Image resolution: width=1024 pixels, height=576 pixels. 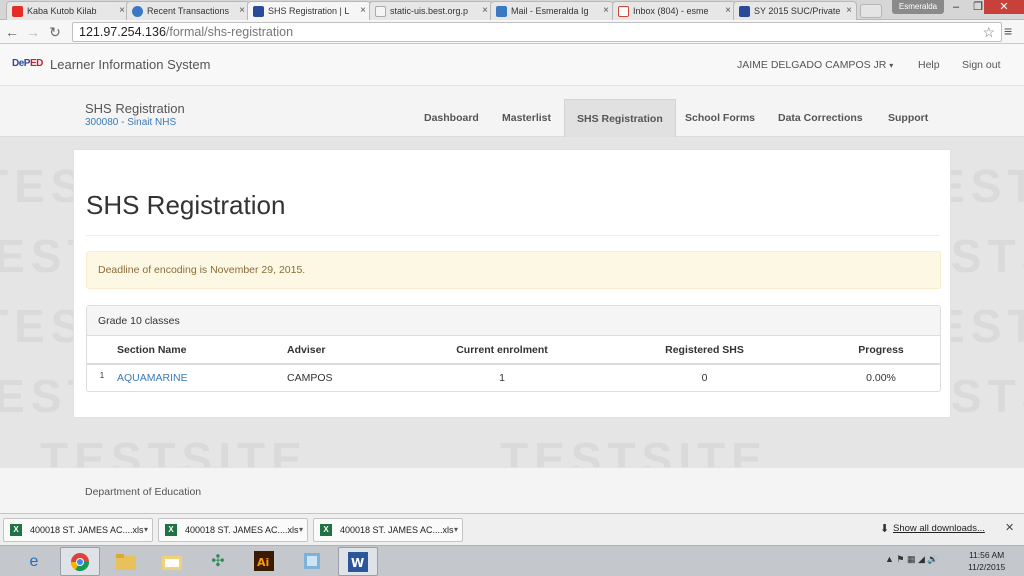 I want to click on browser-tab: static-uis.best.org.p ×, so click(x=431, y=10).